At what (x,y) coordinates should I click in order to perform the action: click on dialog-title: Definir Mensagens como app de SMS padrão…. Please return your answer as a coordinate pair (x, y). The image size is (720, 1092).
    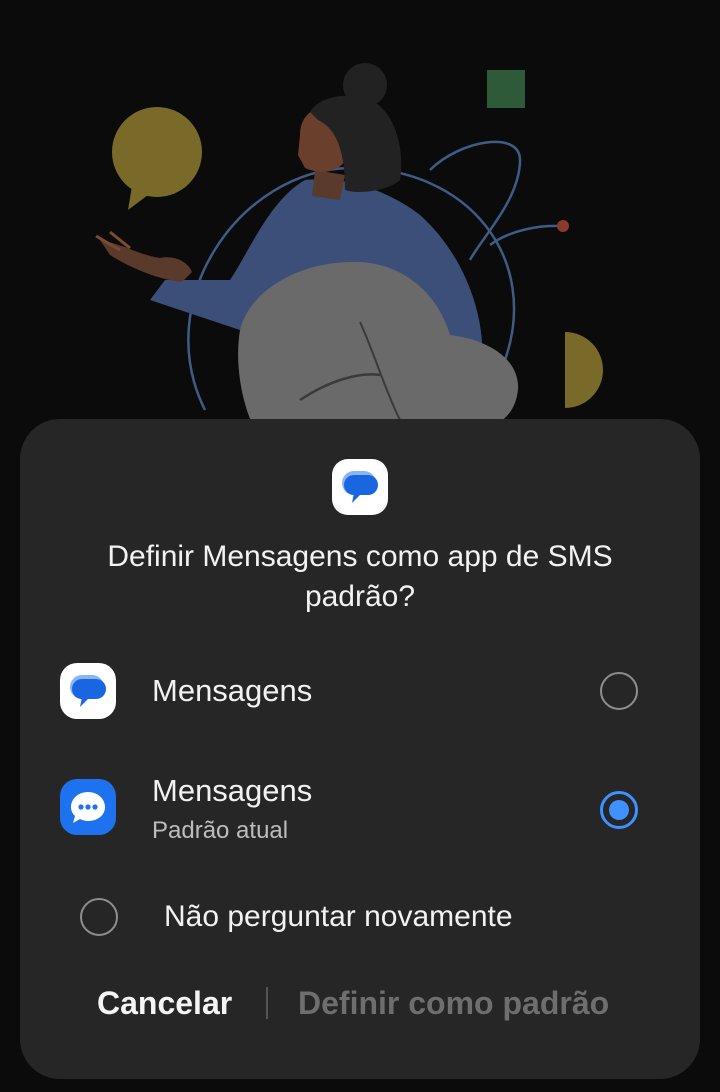
    Looking at the image, I should click on (360, 576).